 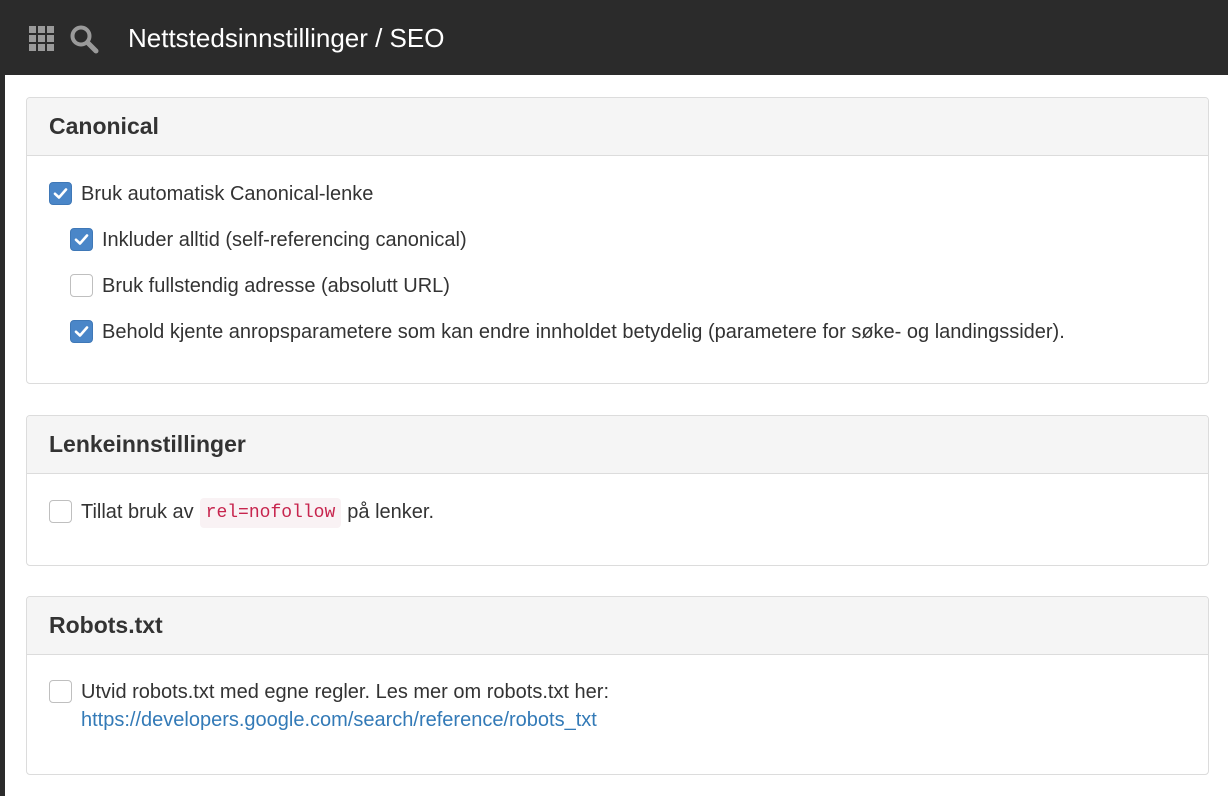 I want to click on nofollow-label-prefix: Tillat bruk av, so click(x=137, y=512).